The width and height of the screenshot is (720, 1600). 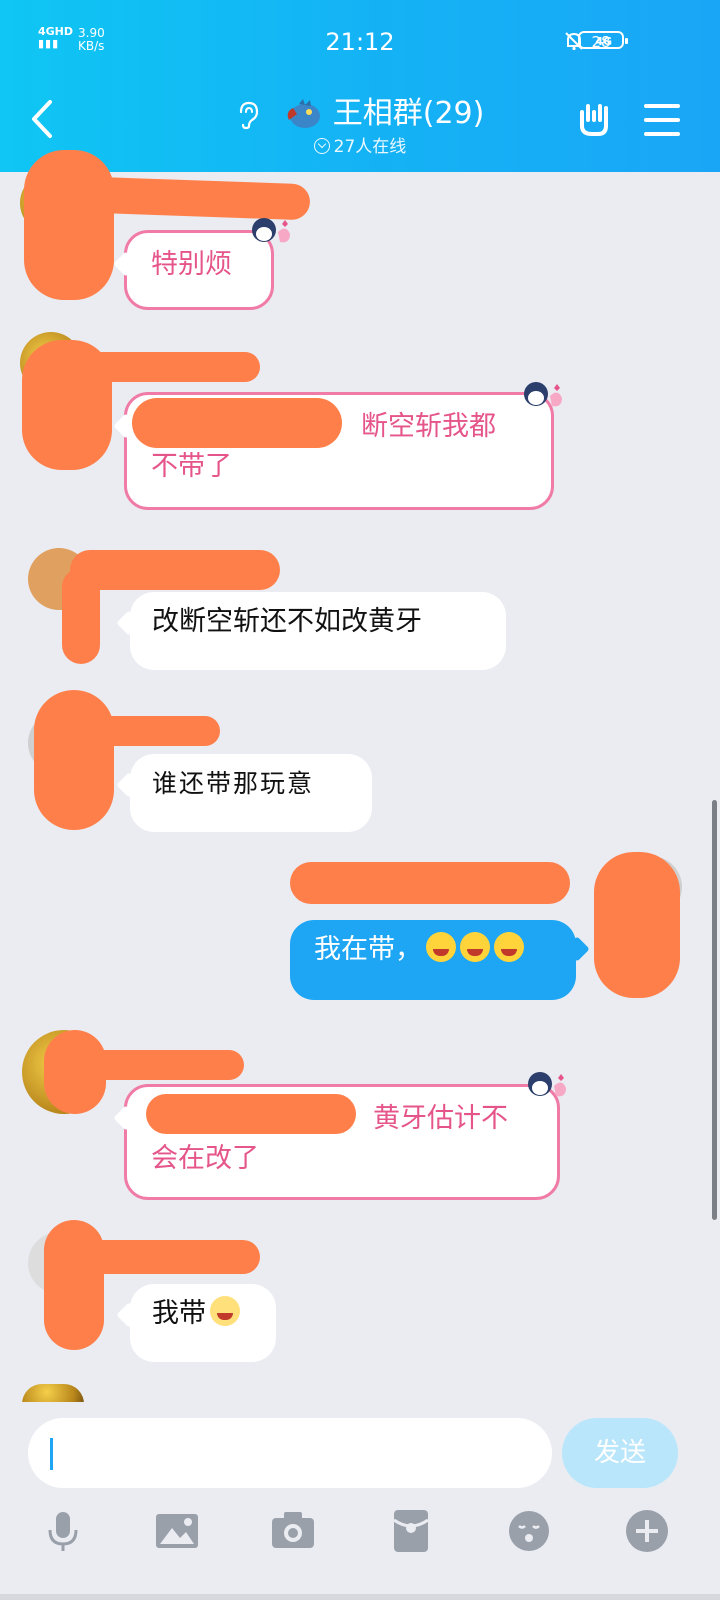 I want to click on camera-icon, so click(x=293, y=1531).